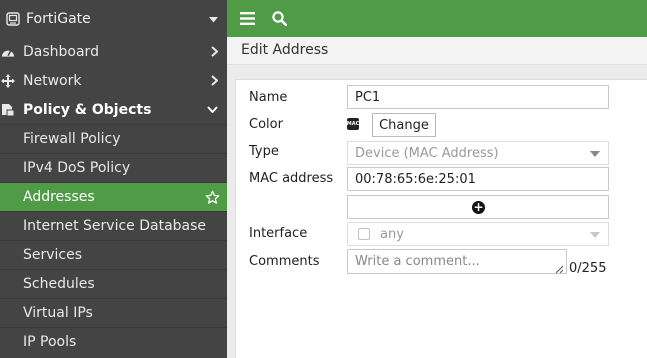 Image resolution: width=647 pixels, height=358 pixels. What do you see at coordinates (353, 124) in the screenshot?
I see `mac-color-swatch-icon: MAC` at bounding box center [353, 124].